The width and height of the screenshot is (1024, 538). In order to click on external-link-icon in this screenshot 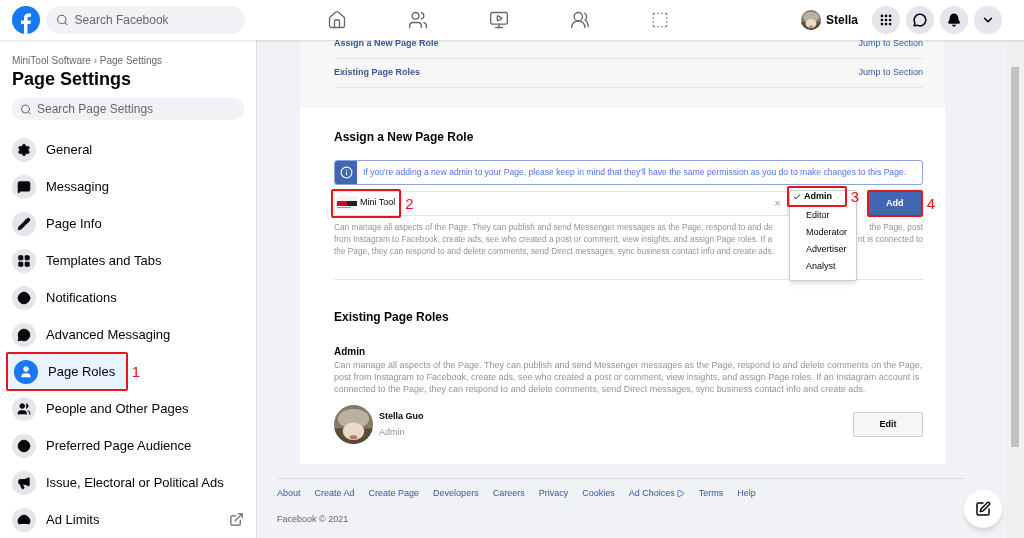, I will do `click(236, 519)`.